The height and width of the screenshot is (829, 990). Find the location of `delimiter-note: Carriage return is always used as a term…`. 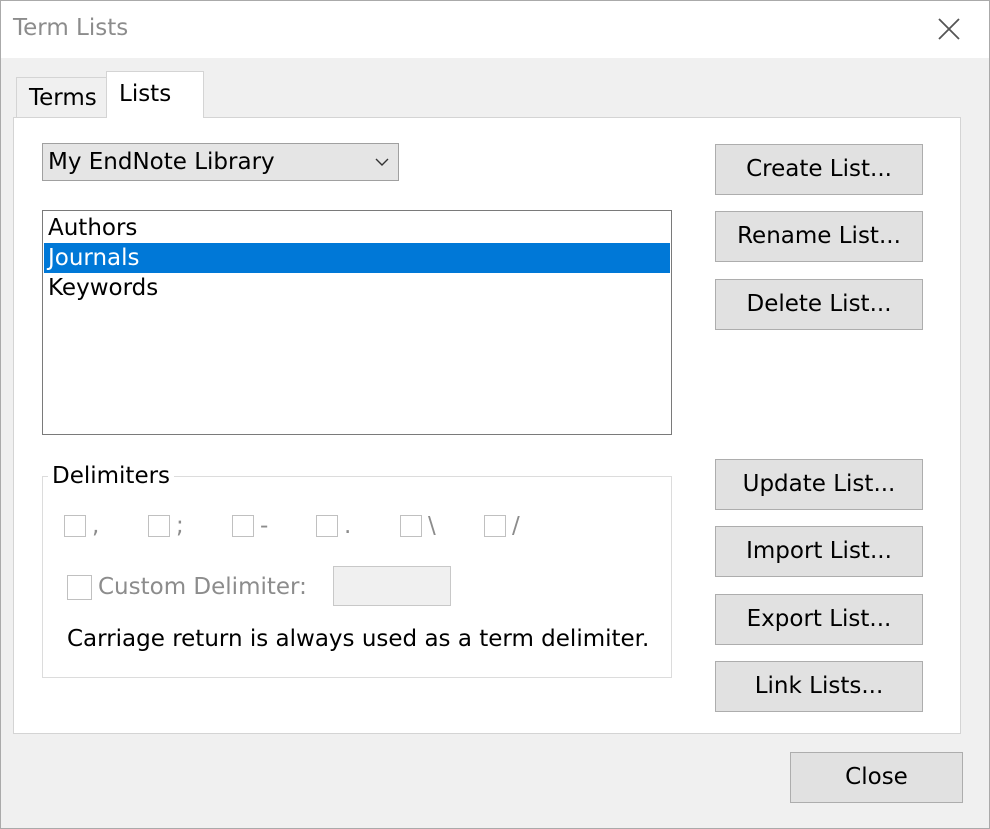

delimiter-note: Carriage return is always used as a term… is located at coordinates (358, 639).